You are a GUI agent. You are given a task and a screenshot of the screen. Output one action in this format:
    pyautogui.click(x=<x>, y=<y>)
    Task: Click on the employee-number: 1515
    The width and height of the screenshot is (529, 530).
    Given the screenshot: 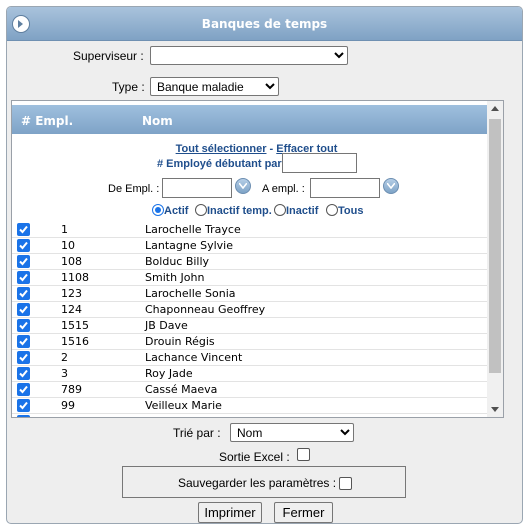 What is the action you would take?
    pyautogui.click(x=75, y=325)
    